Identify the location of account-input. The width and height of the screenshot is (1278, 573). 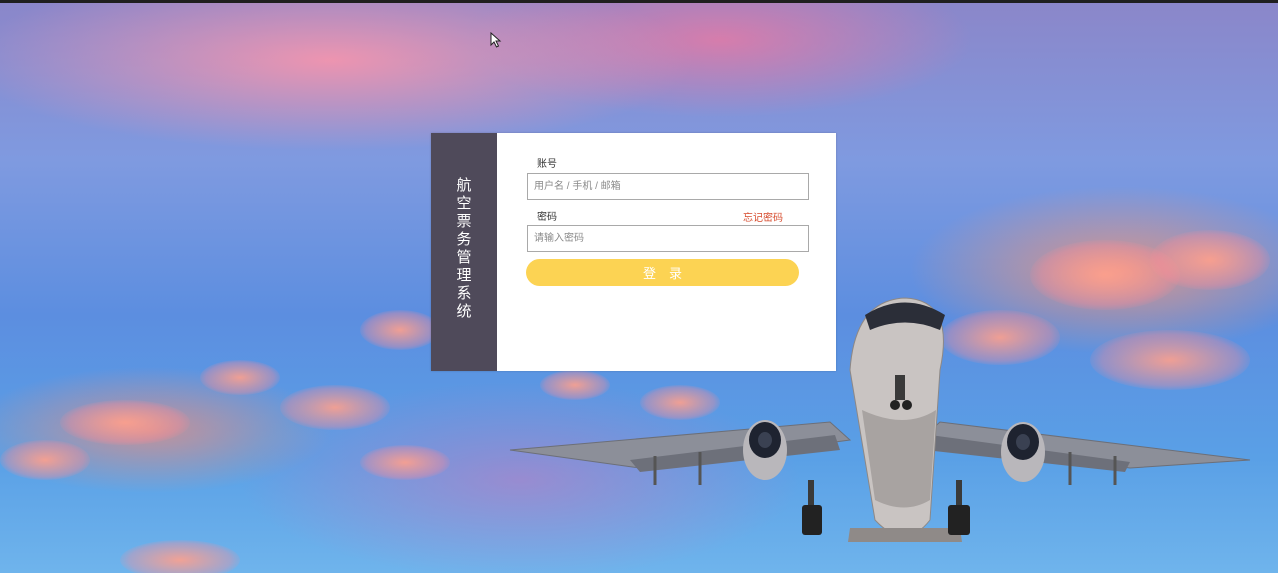
(668, 186).